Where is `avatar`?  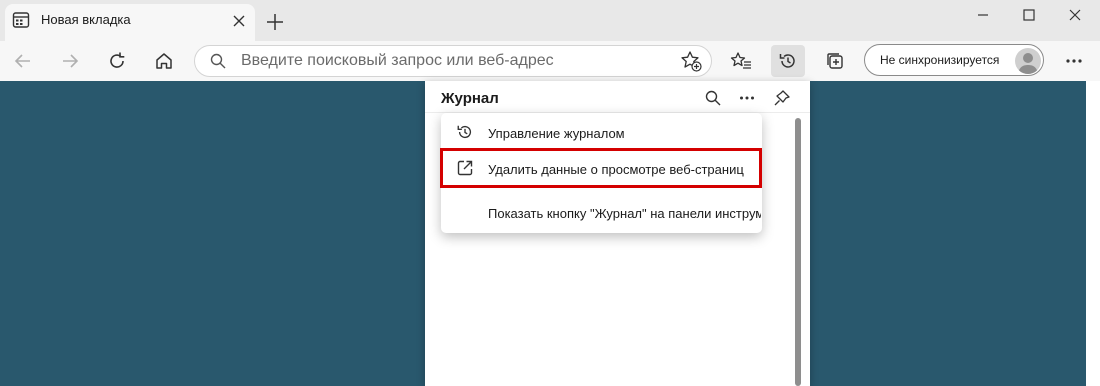 avatar is located at coordinates (1028, 61).